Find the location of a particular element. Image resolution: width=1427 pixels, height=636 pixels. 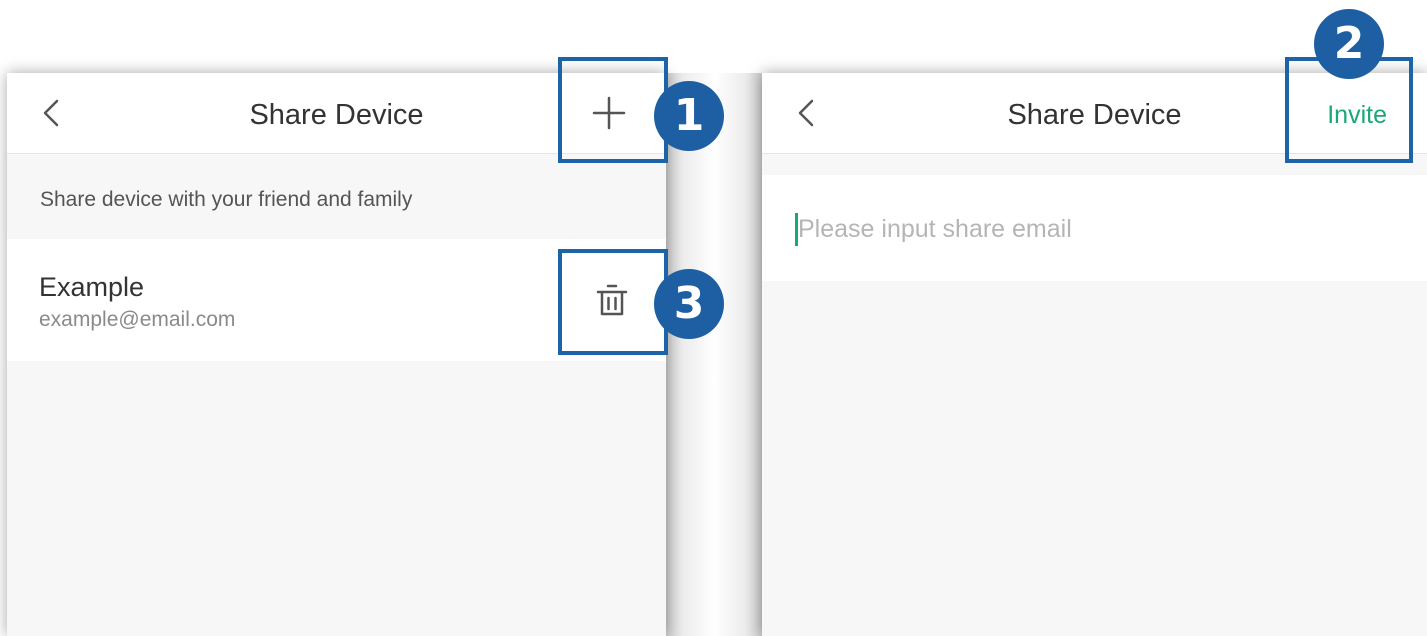

step-badge-3: 3 is located at coordinates (689, 304).